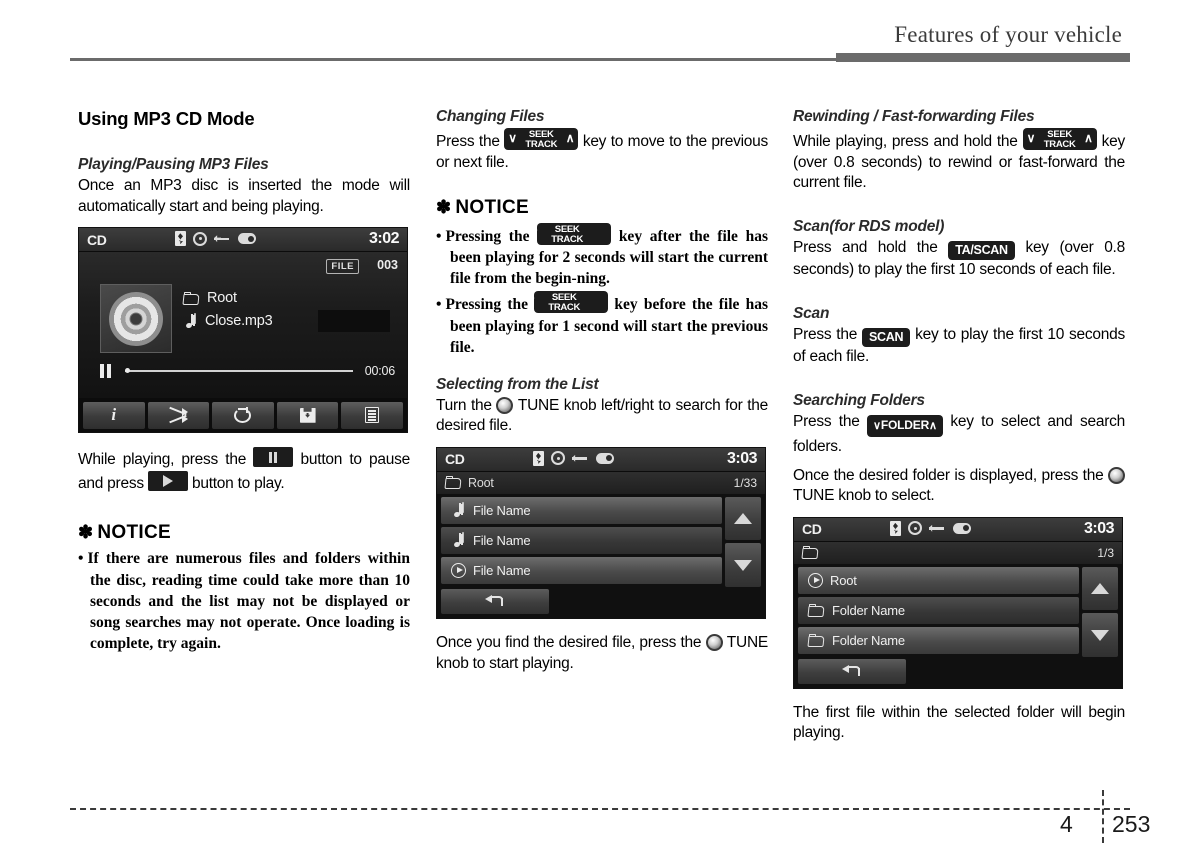 The image size is (1200, 843). I want to click on list-button, so click(372, 415).